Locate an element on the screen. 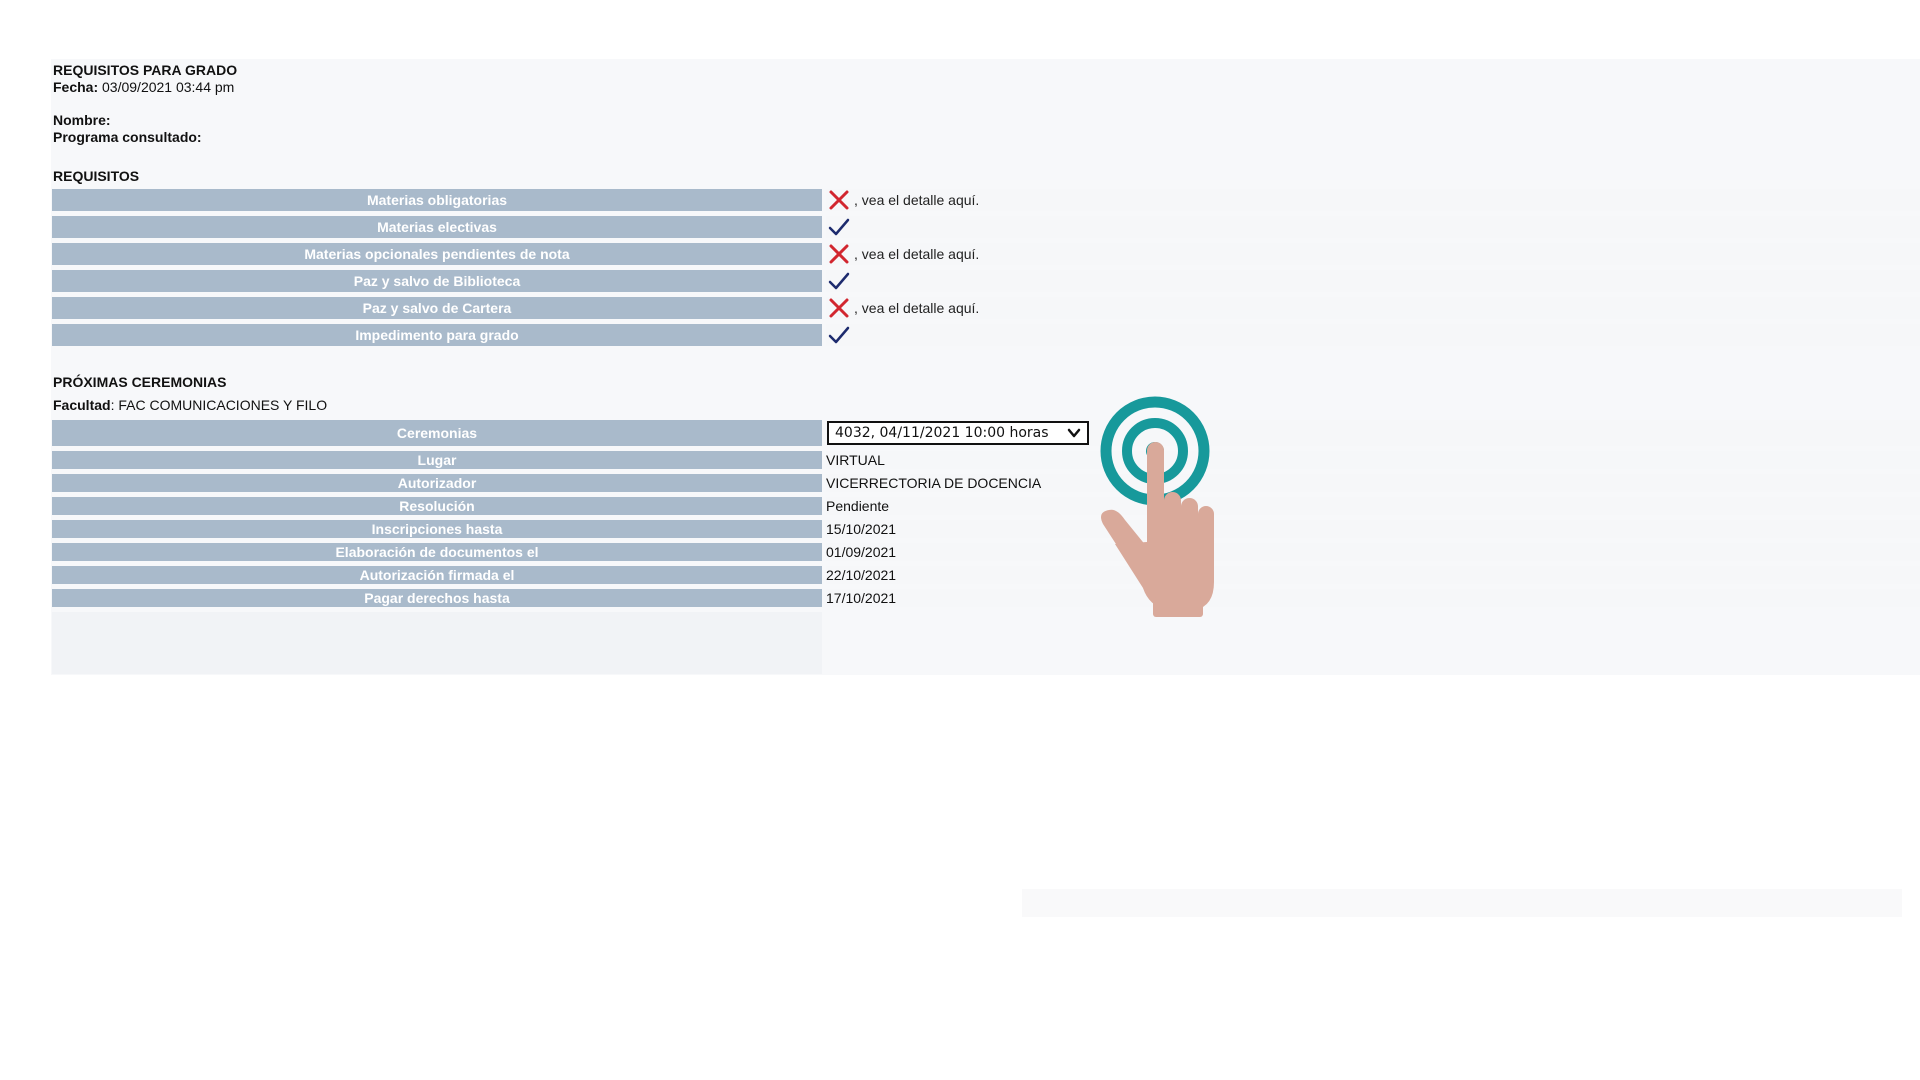 This screenshot has height=1080, width=1920. ceremonia-value: 17/10/2021 is located at coordinates (1373, 598).